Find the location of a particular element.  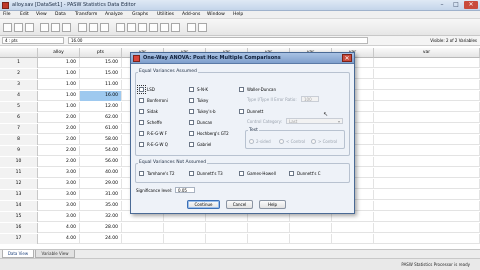

help-button: Help is located at coordinates (272, 204).